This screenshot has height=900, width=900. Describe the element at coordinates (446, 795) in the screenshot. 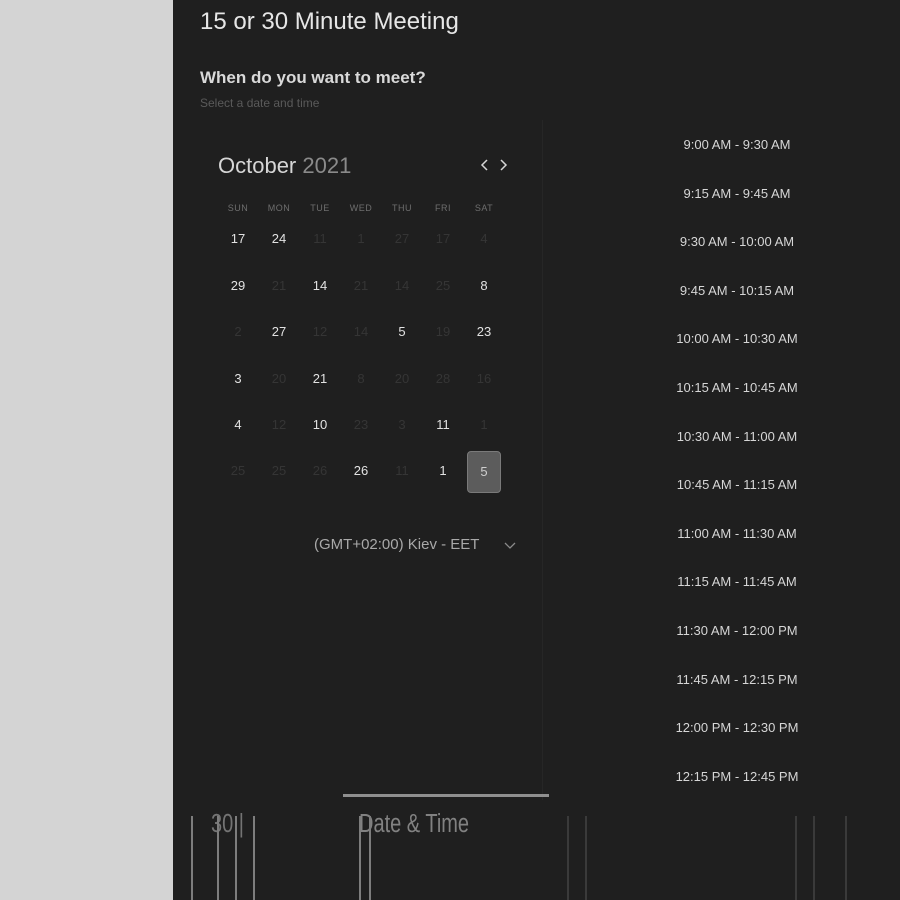

I see `horizontal-scrollbar` at that location.